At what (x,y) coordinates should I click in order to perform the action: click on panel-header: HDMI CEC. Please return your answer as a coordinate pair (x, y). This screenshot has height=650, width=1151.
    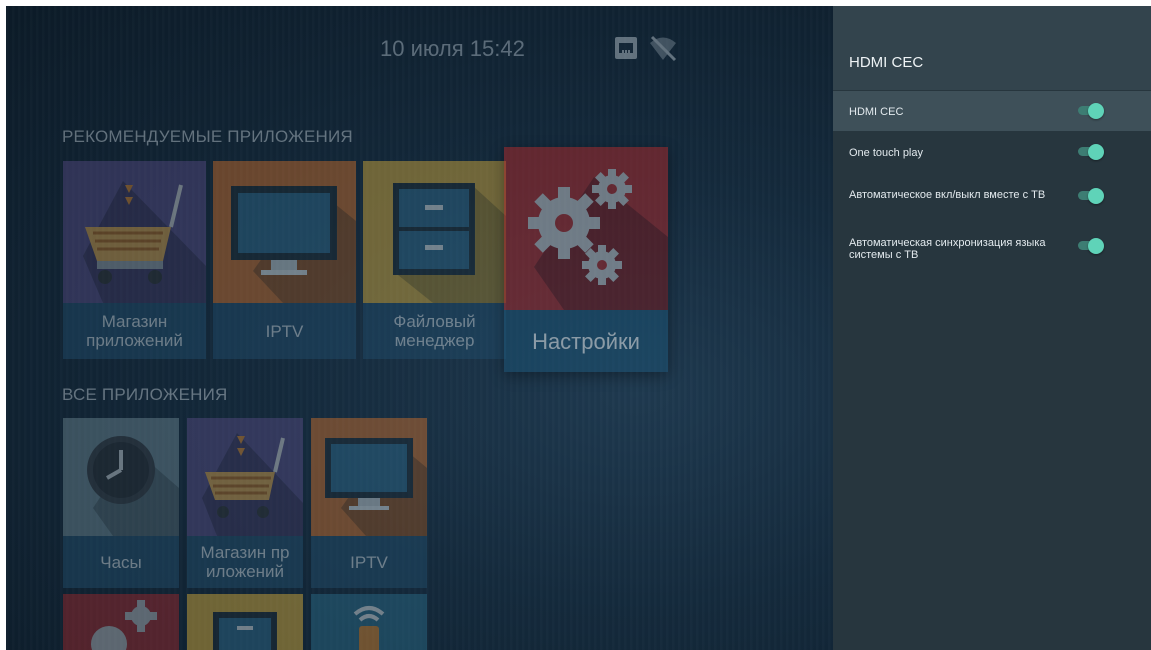
    Looking at the image, I should click on (992, 48).